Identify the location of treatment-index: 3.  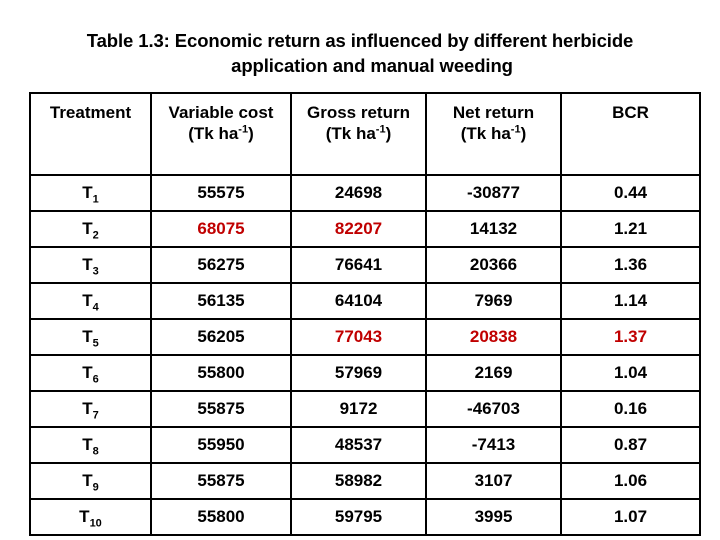
(95, 271).